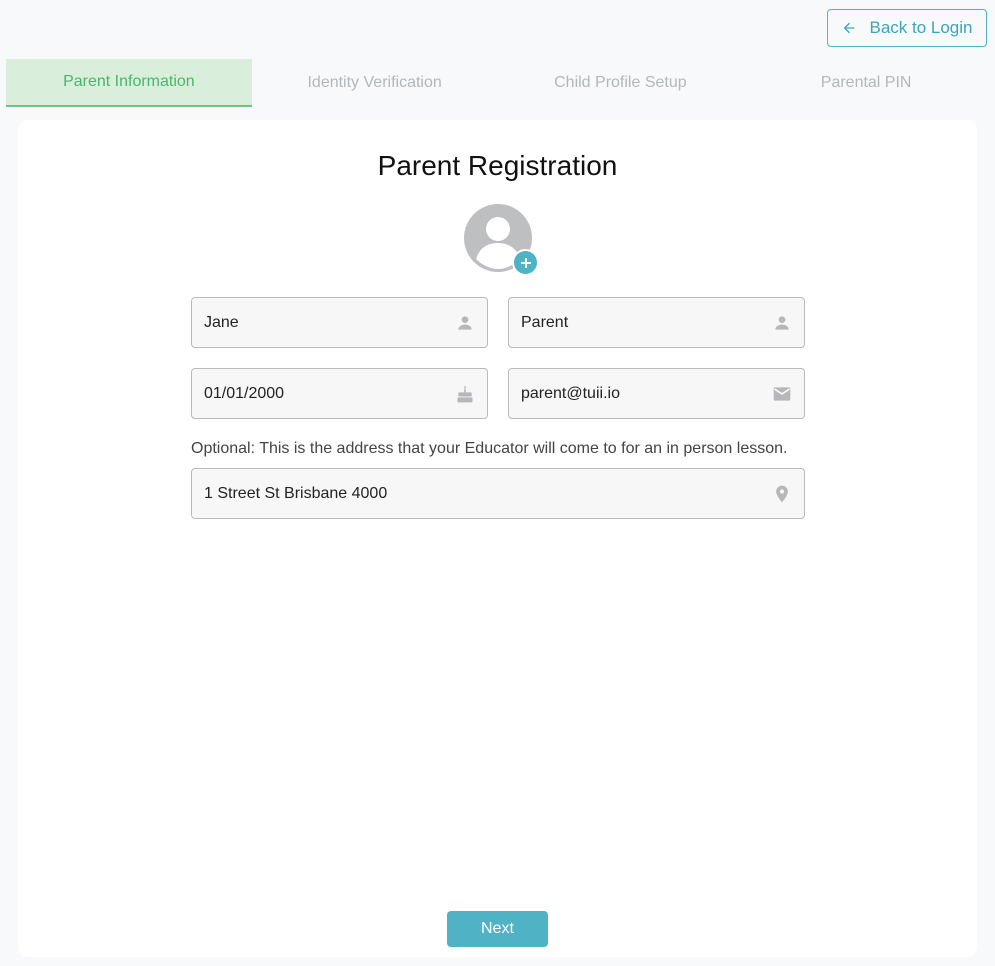  What do you see at coordinates (782, 394) in the screenshot?
I see `mail-icon` at bounding box center [782, 394].